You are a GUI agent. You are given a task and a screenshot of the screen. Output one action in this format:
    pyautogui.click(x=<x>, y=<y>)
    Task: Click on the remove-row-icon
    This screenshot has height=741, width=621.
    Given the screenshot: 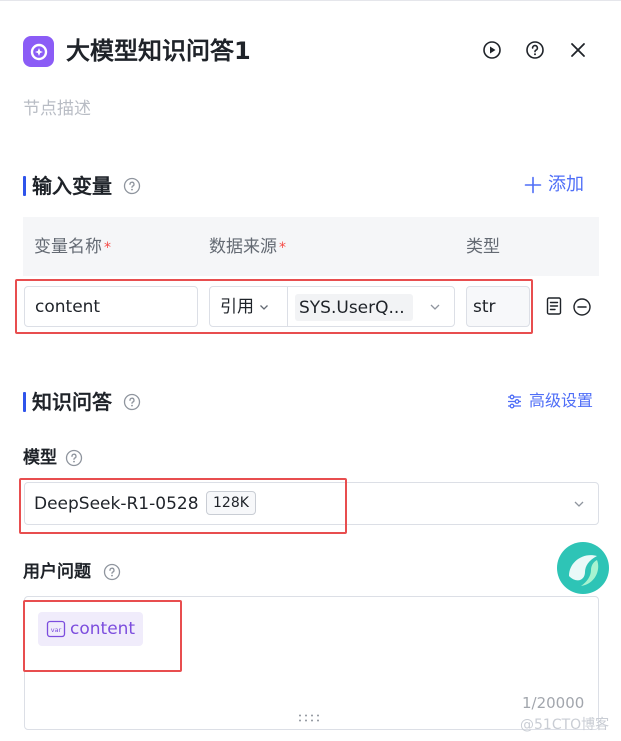 What is the action you would take?
    pyautogui.click(x=582, y=309)
    